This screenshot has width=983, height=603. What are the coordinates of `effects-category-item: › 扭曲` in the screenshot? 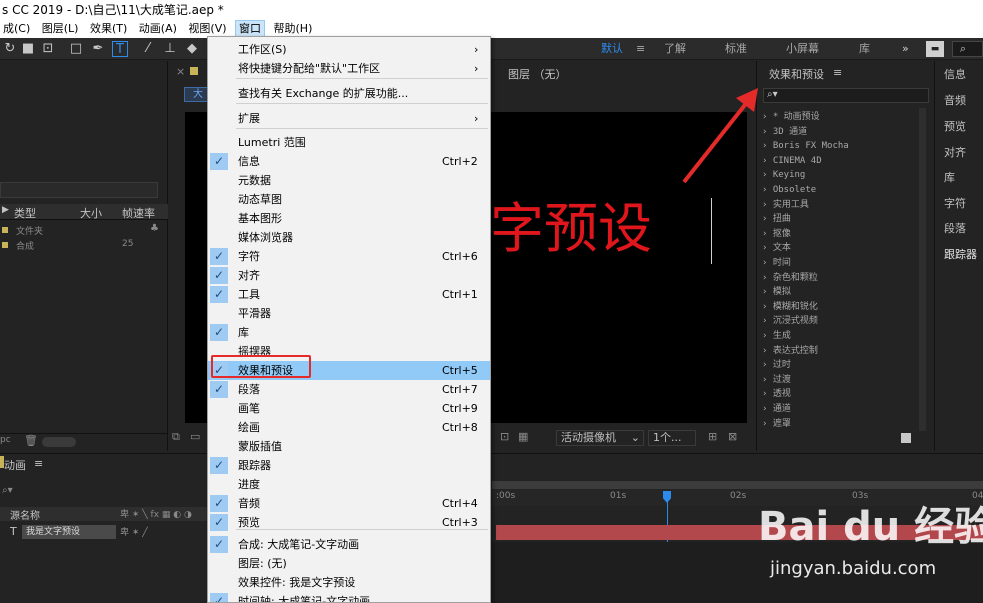 It's located at (840, 219).